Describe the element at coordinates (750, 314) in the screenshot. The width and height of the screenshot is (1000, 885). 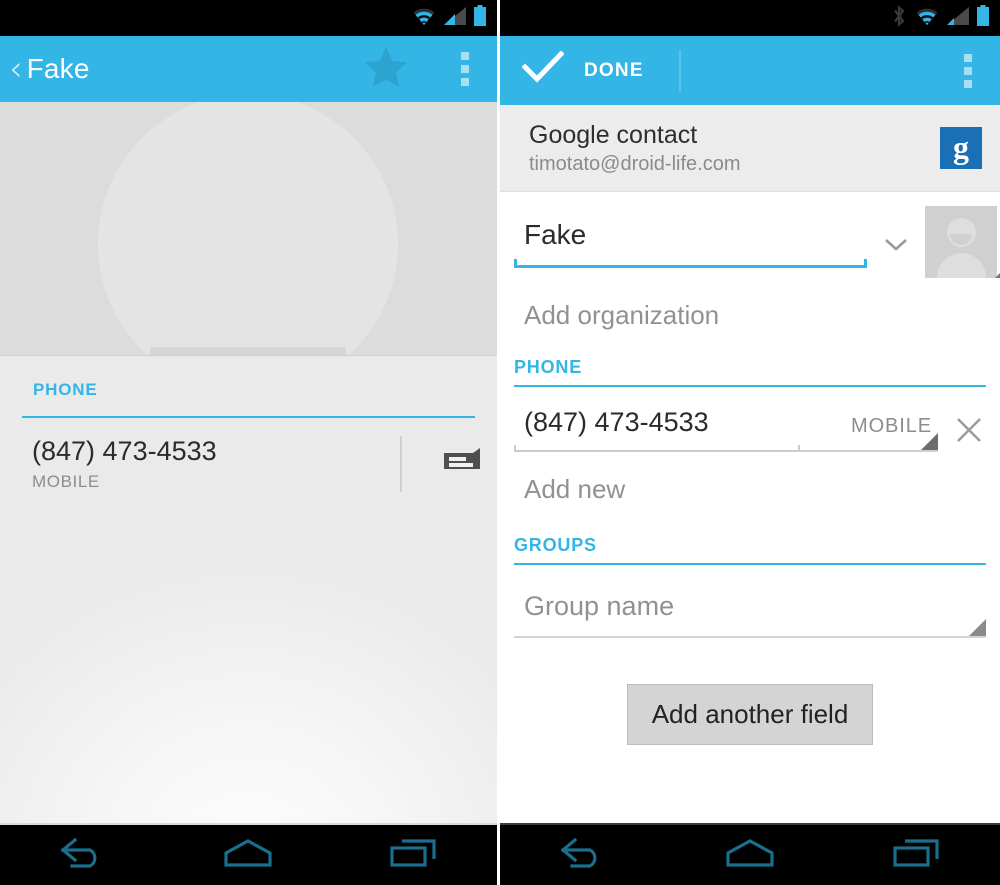
I see `organization-input: Add organization` at that location.